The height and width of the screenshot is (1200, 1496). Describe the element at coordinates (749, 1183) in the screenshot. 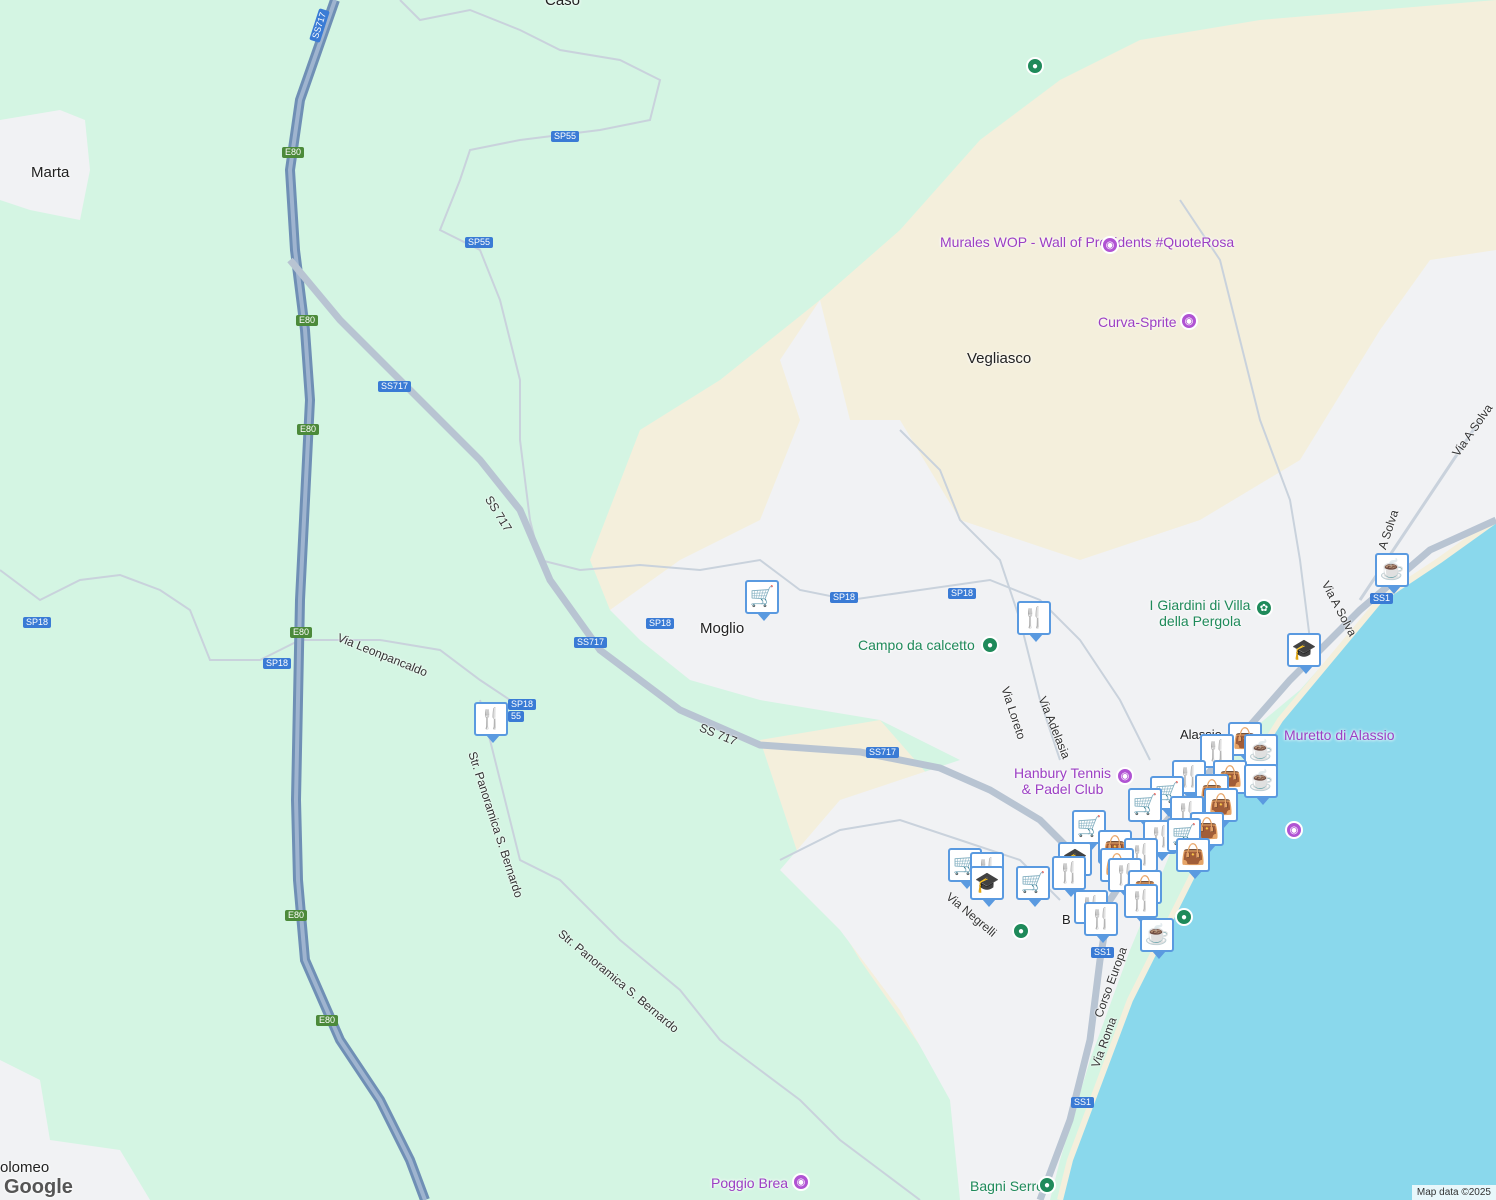

I see `poi-label-poggio-brea: Poggio Brea` at that location.